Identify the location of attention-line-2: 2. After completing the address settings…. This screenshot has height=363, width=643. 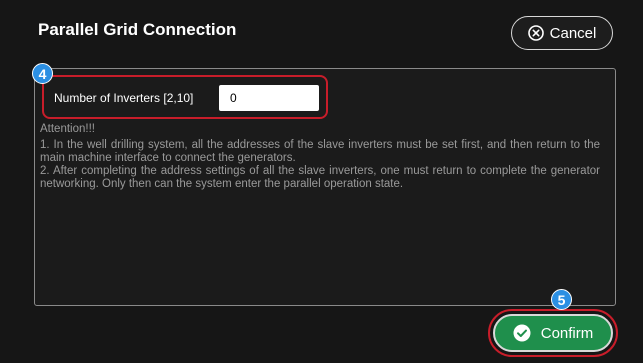
(320, 177).